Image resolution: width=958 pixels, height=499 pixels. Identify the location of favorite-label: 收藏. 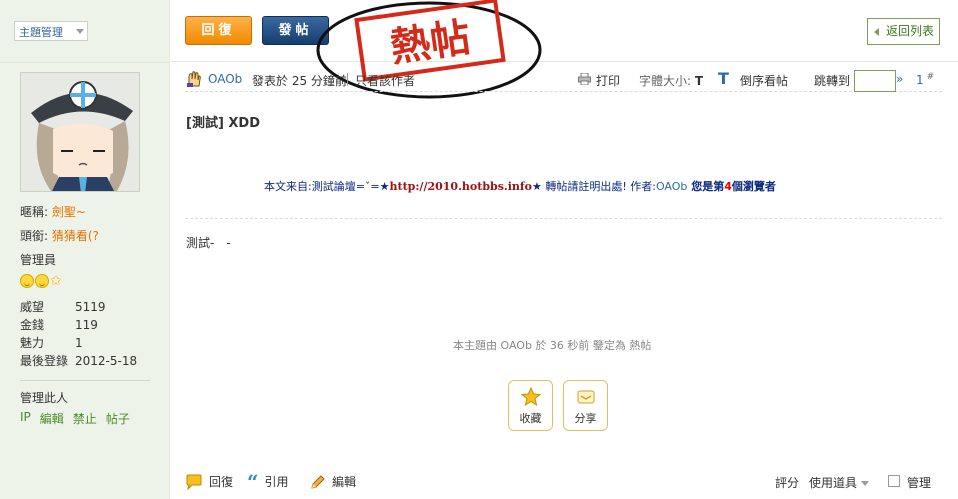
(530, 418).